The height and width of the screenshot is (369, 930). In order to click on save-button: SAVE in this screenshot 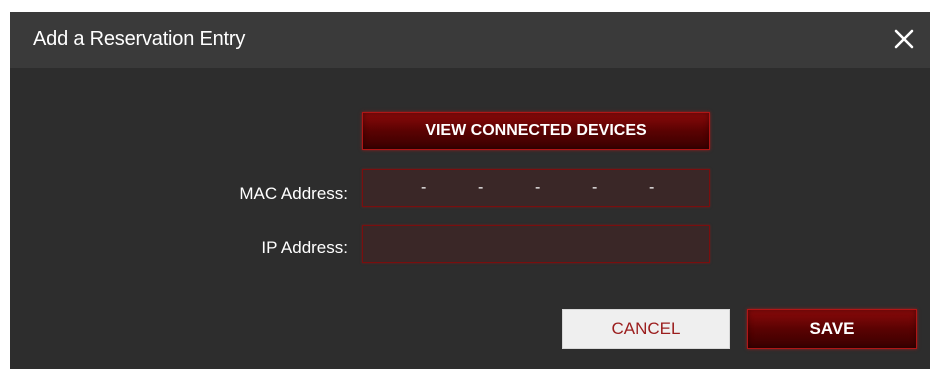, I will do `click(832, 329)`.